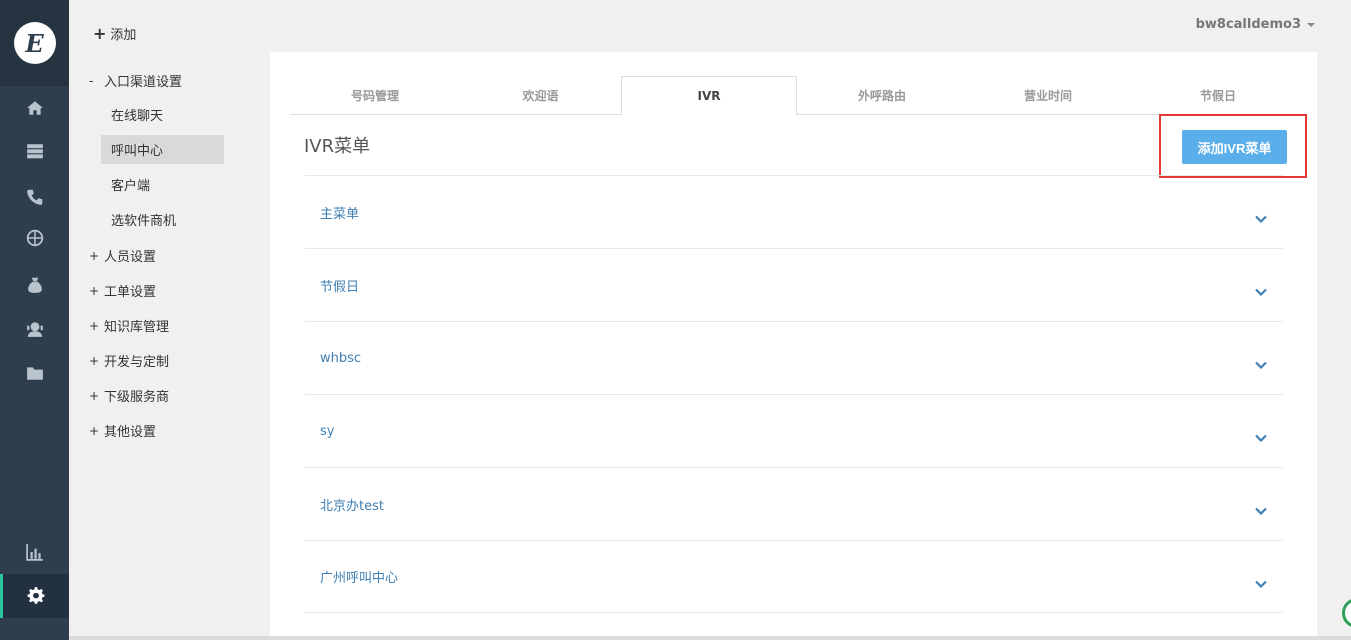 This screenshot has width=1351, height=640. Describe the element at coordinates (337, 146) in the screenshot. I see `page-title: IVR菜单` at that location.